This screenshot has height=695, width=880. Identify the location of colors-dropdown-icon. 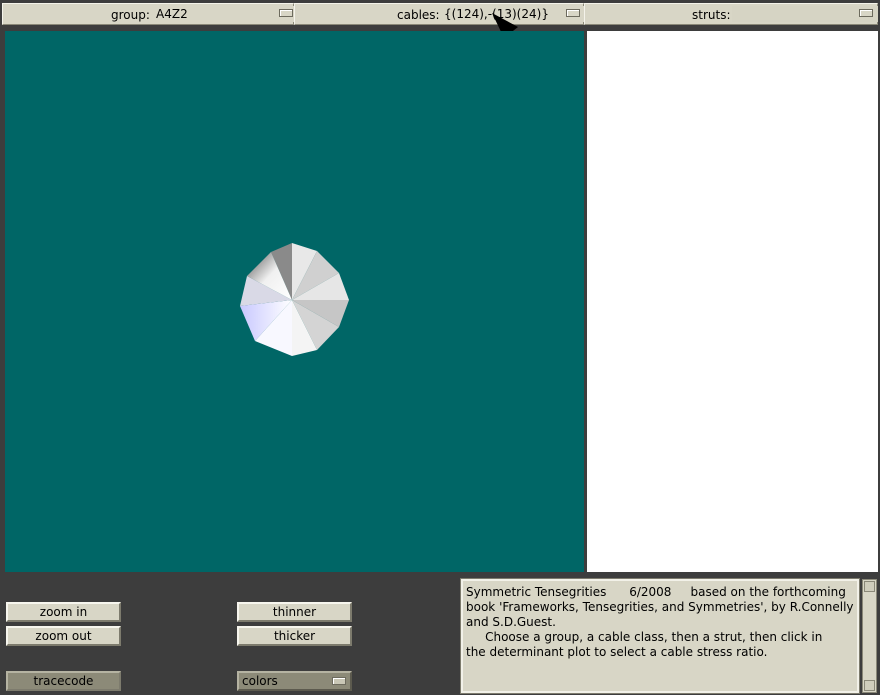
(339, 681).